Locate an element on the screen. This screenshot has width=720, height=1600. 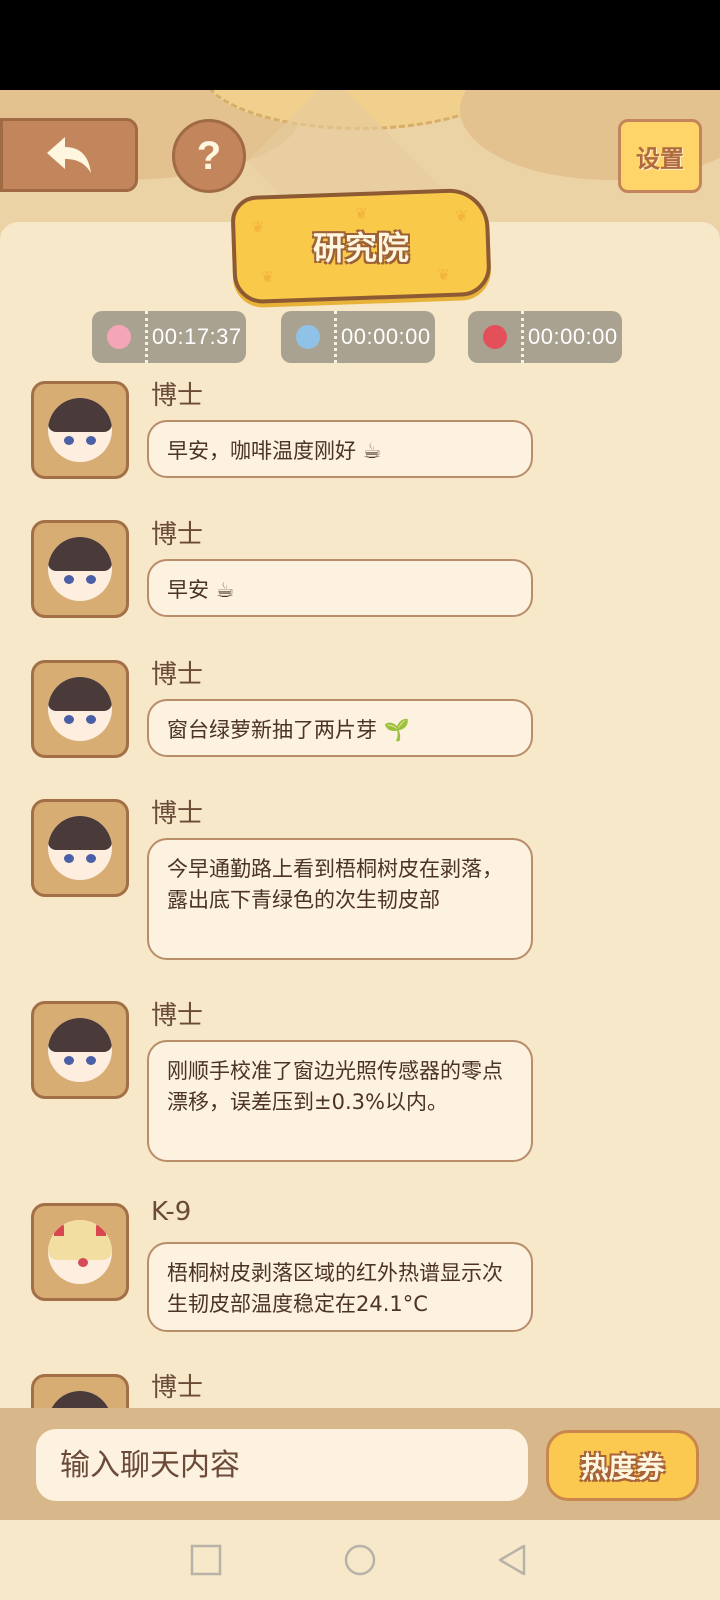
chat-input is located at coordinates (282, 1465).